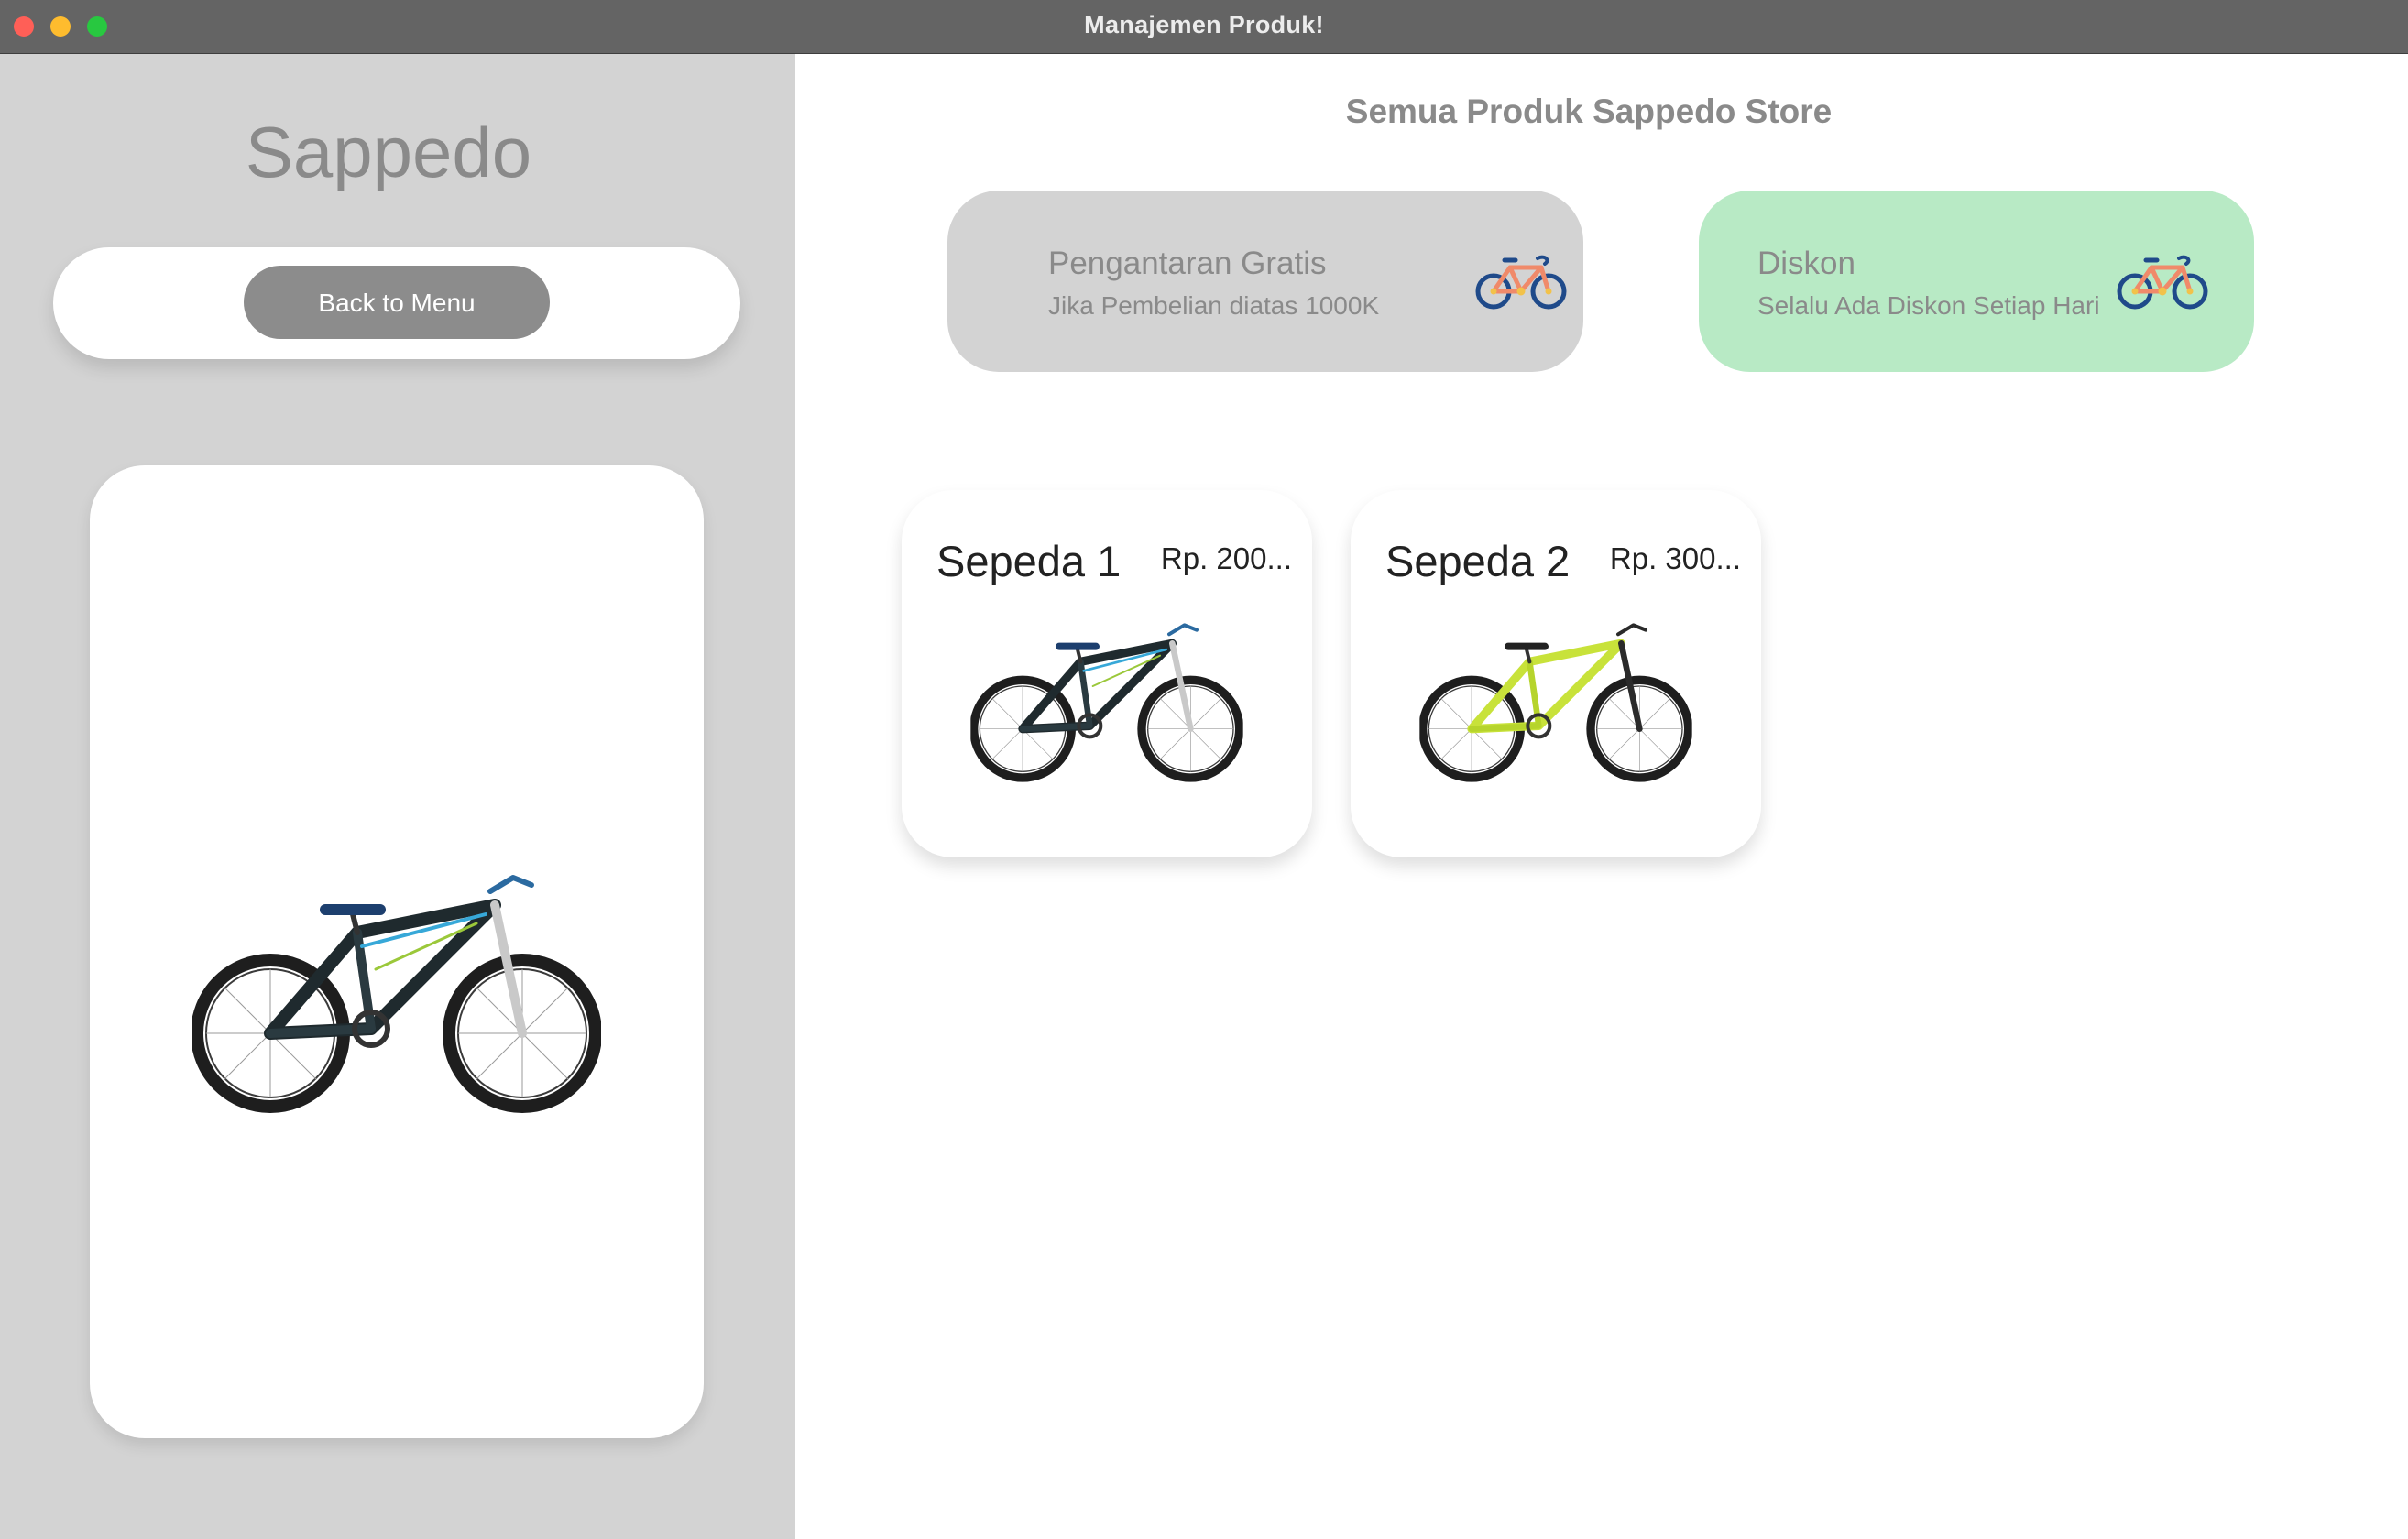  I want to click on back-to-menu-button: Back to Menu, so click(397, 302).